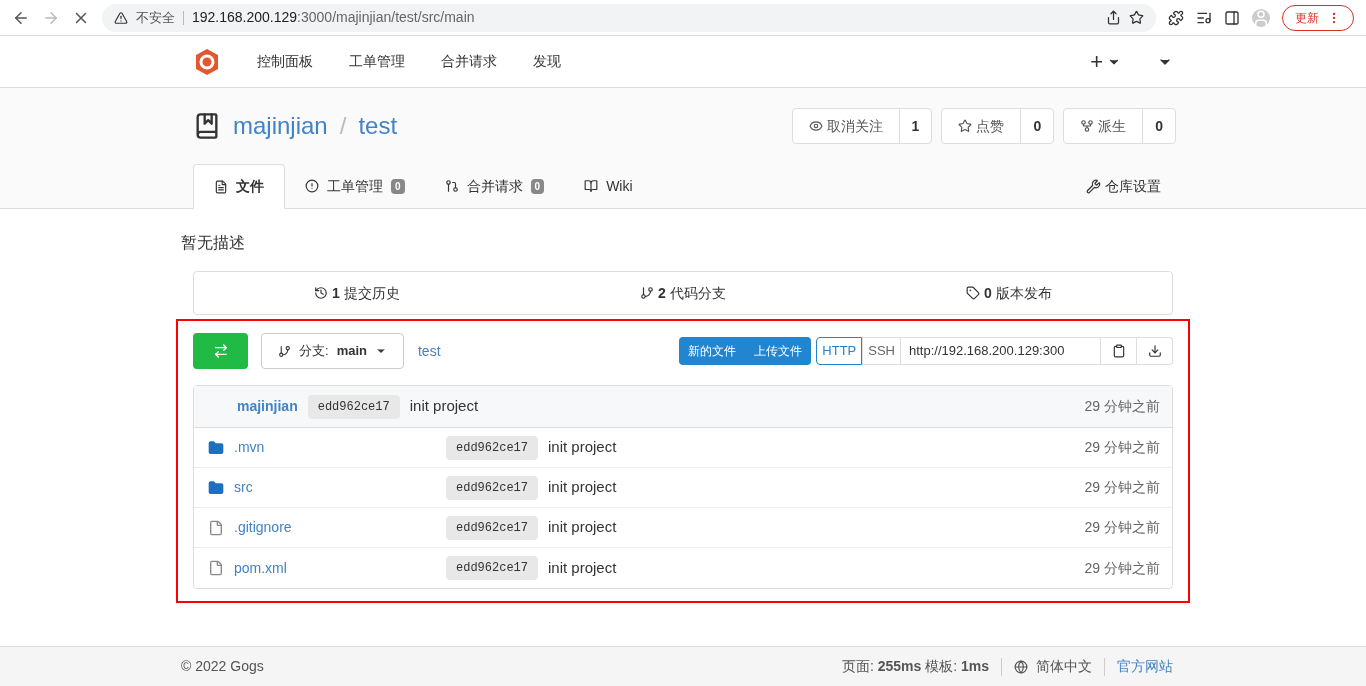  What do you see at coordinates (1105, 61) in the screenshot?
I see `create-menu: +` at bounding box center [1105, 61].